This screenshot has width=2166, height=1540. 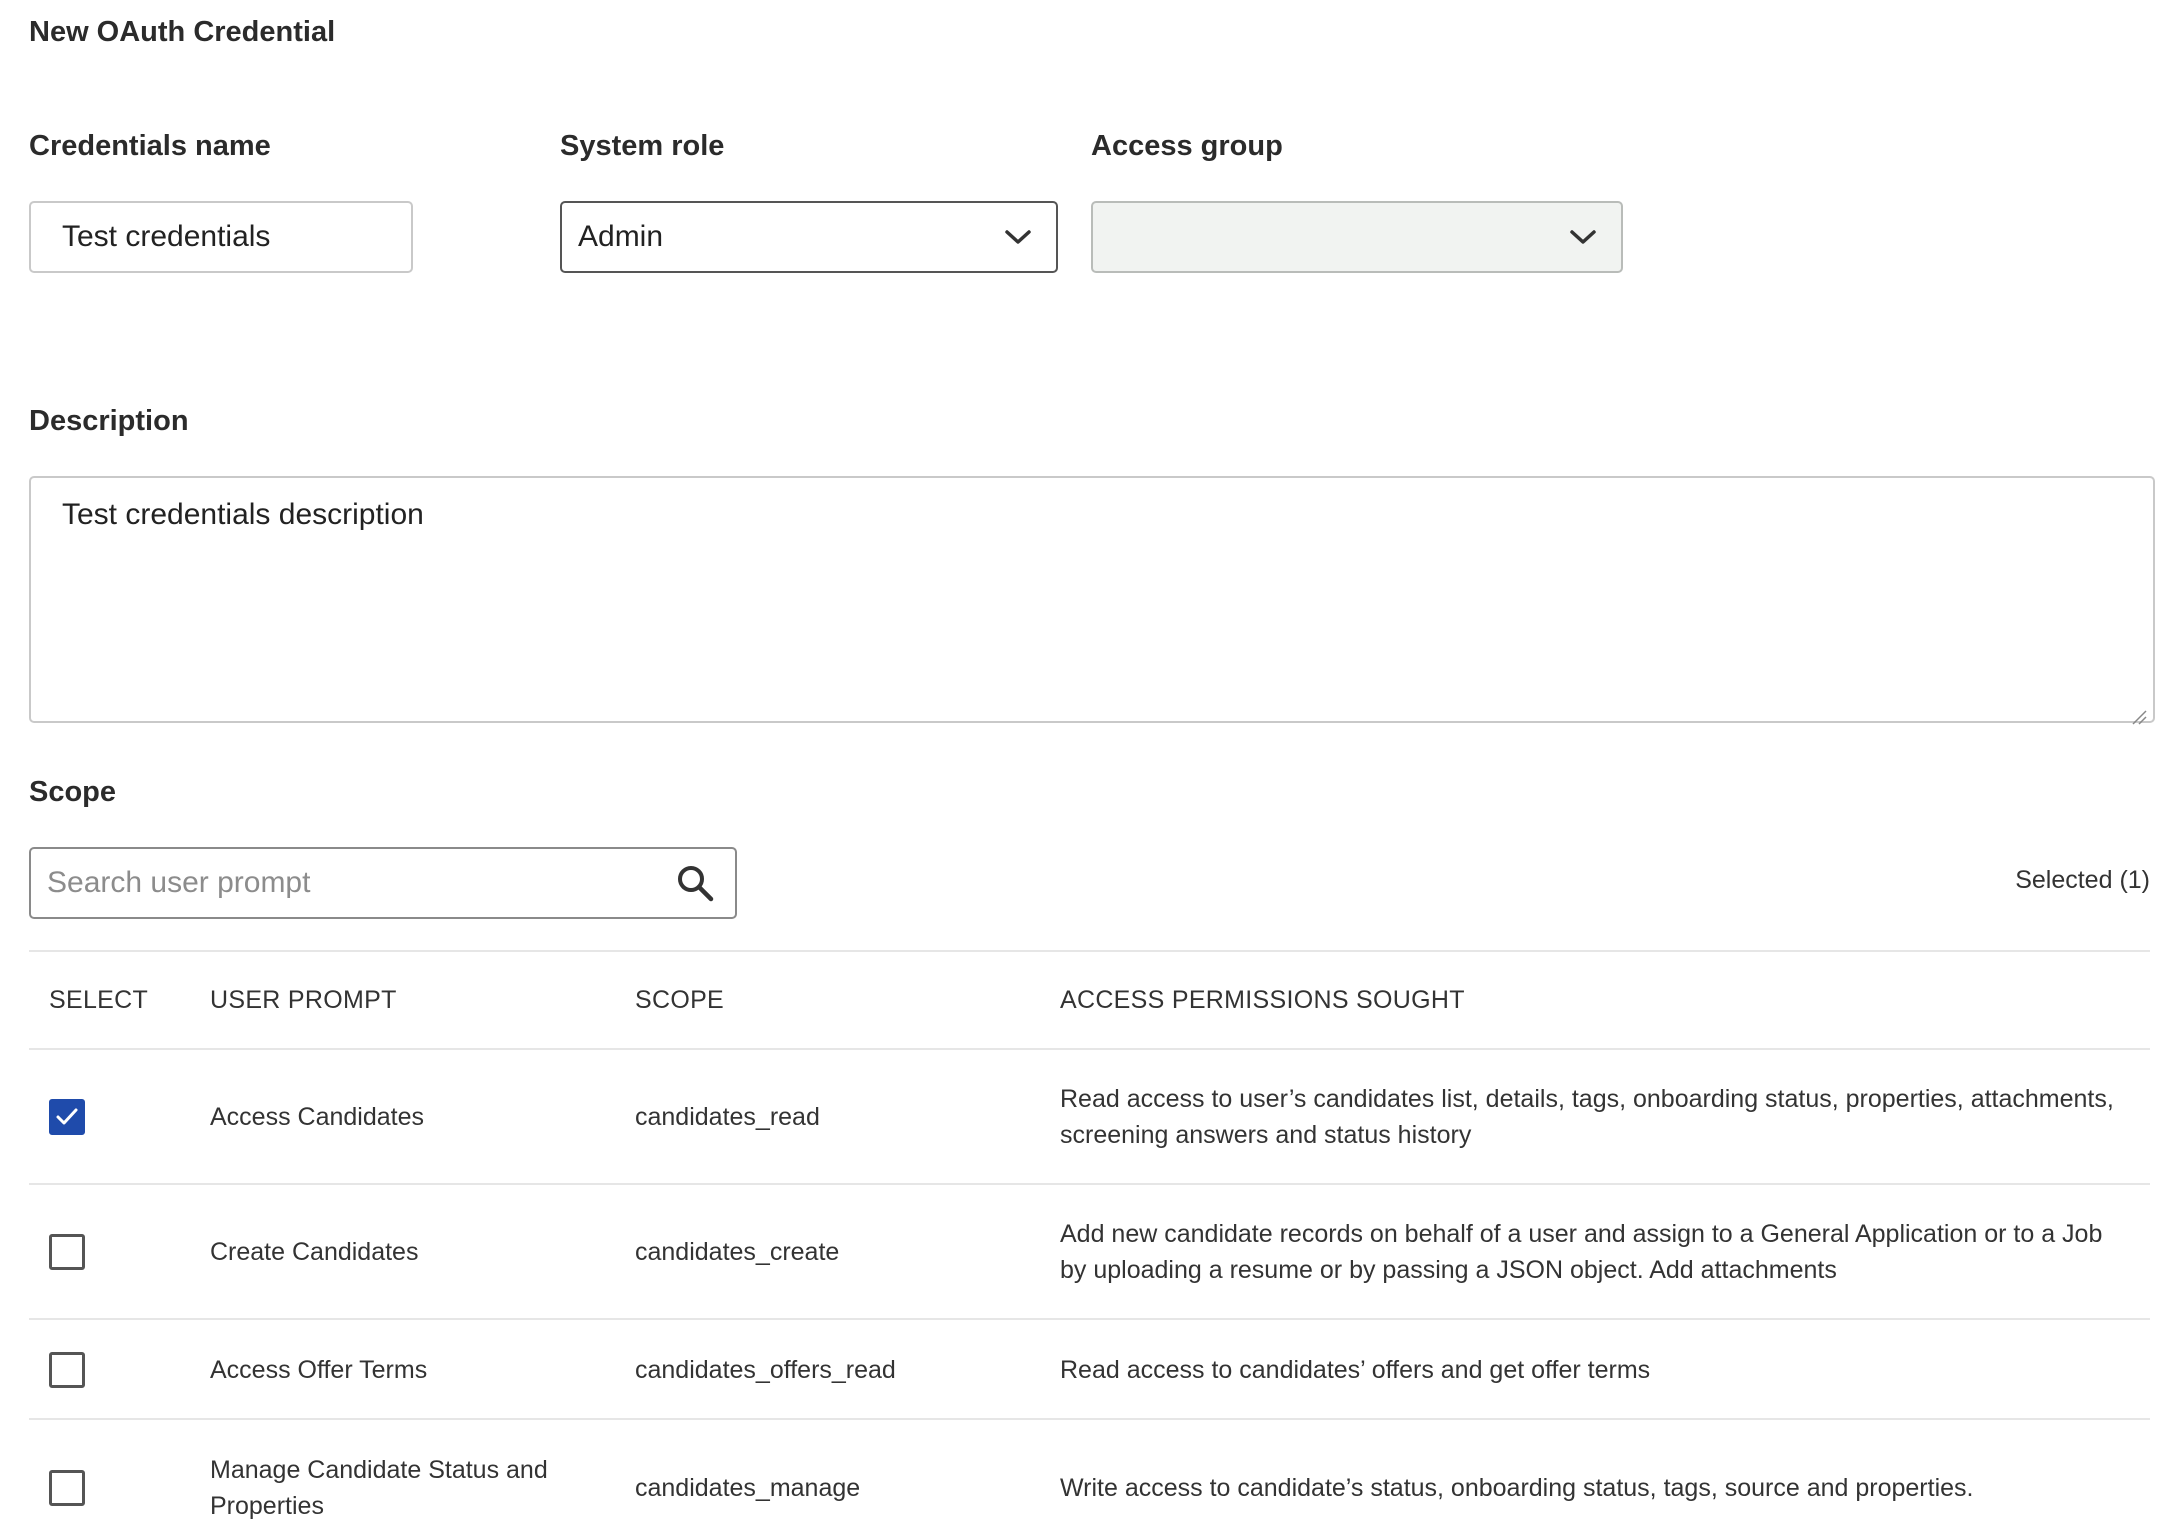 What do you see at coordinates (1262, 1000) in the screenshot?
I see `column-header-permissions: ACCESS PERMISSIONS SOUGHT` at bounding box center [1262, 1000].